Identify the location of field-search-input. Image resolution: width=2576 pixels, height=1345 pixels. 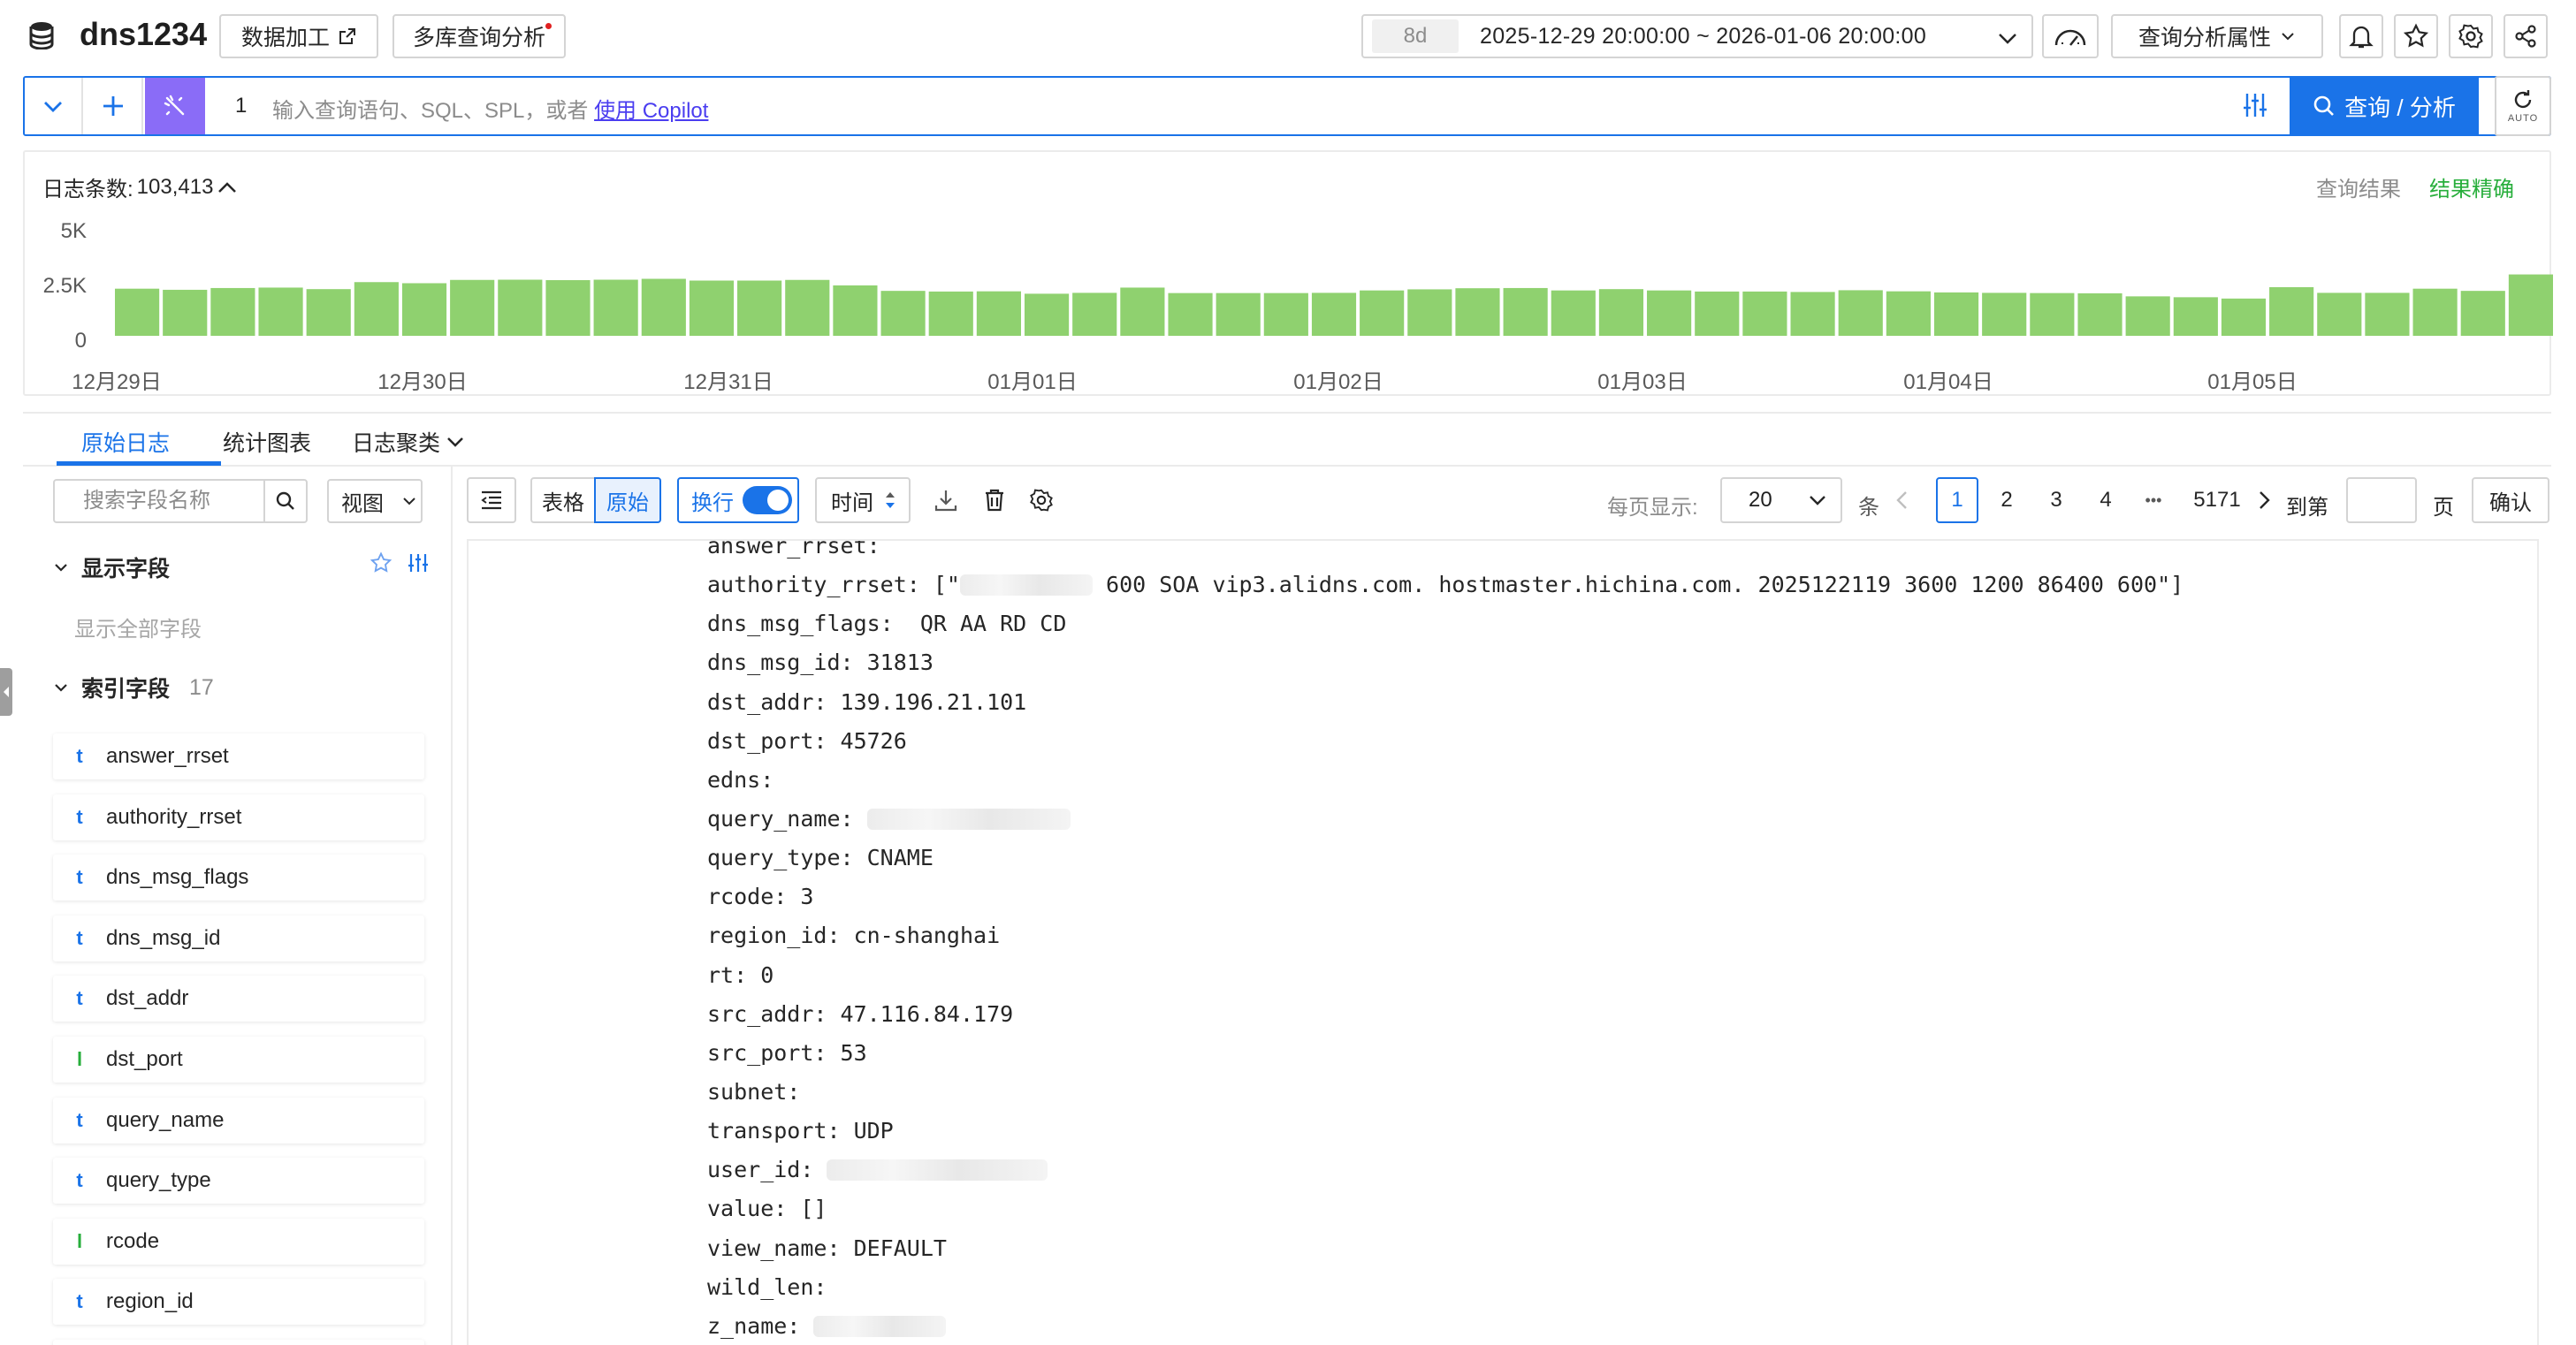
(159, 501).